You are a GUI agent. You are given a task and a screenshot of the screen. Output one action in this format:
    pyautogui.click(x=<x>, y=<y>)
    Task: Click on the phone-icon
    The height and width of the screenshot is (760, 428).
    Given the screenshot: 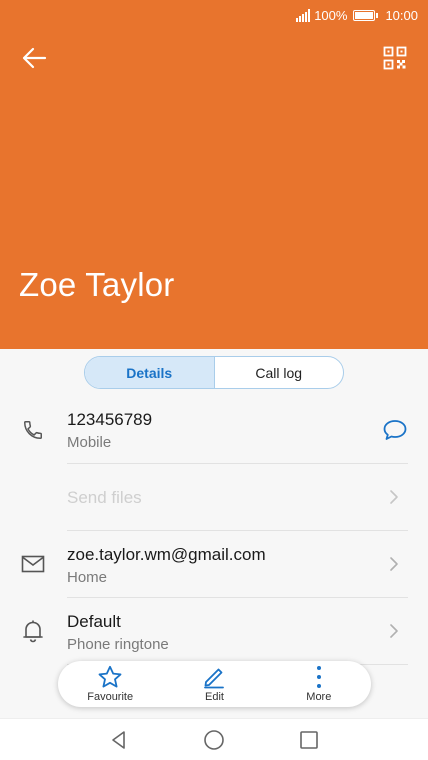 What is the action you would take?
    pyautogui.click(x=33, y=430)
    